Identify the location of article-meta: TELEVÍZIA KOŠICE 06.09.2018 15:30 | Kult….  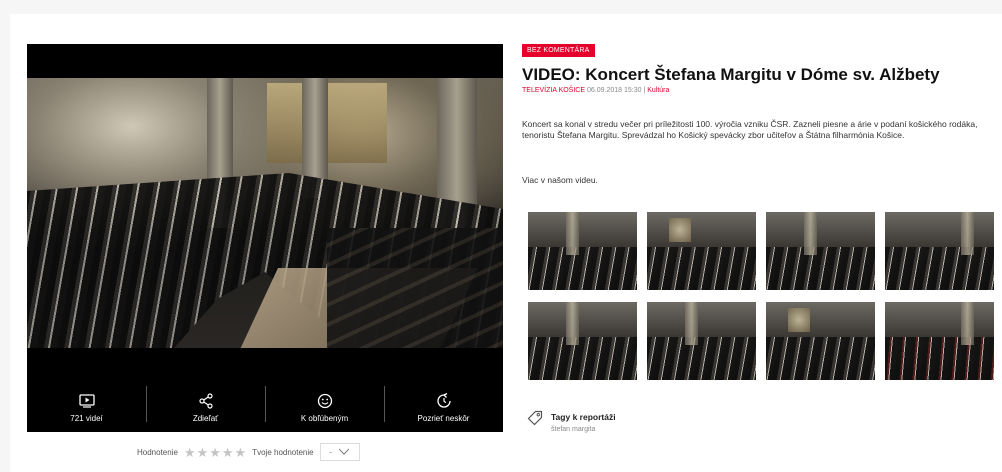
(595, 90).